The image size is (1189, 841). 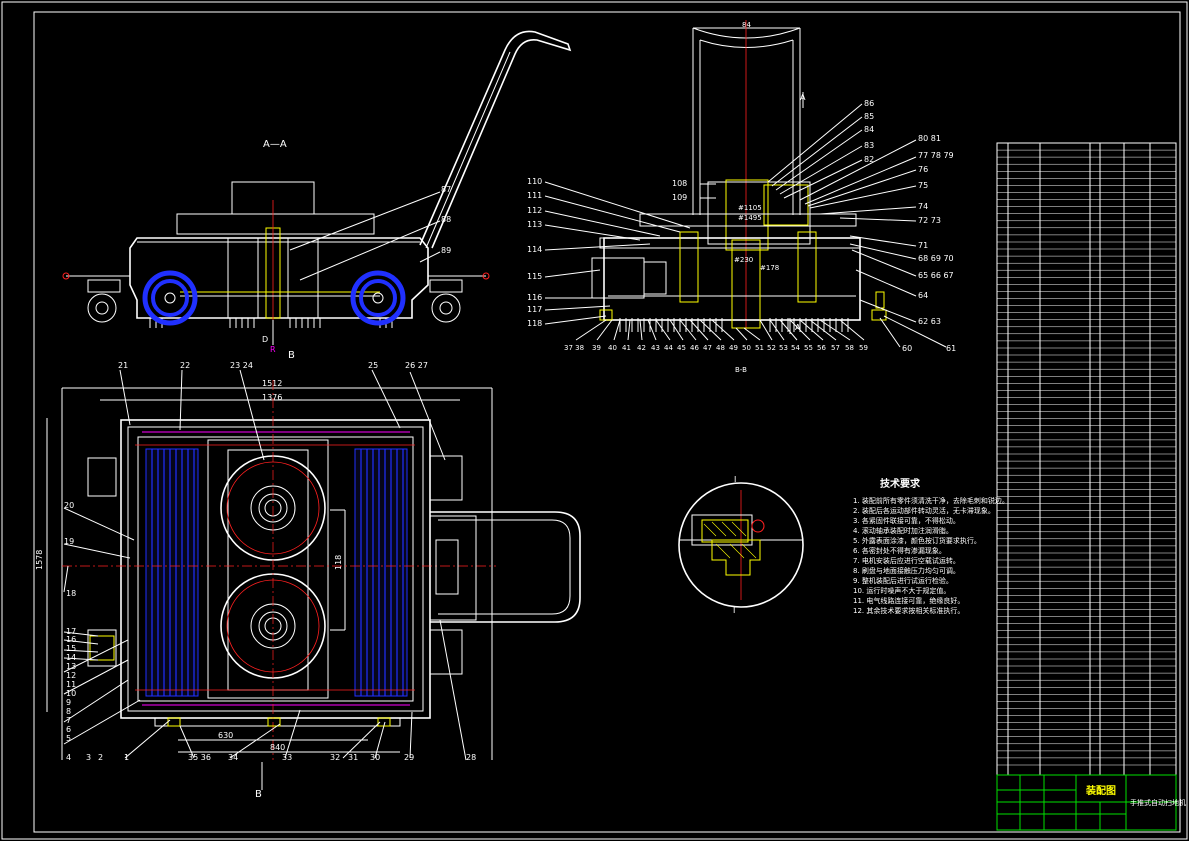 What do you see at coordinates (1100, 790) in the screenshot?
I see `drawing-name: 装配图` at bounding box center [1100, 790].